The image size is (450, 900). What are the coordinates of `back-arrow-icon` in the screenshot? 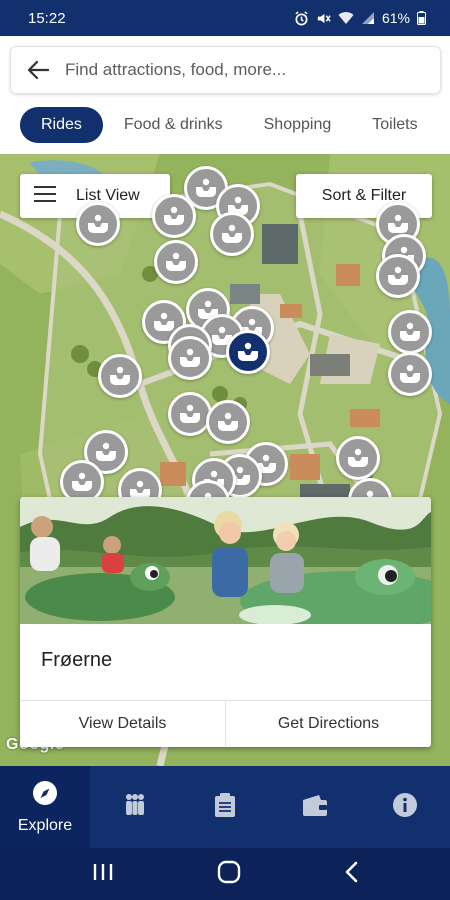 It's located at (38, 70).